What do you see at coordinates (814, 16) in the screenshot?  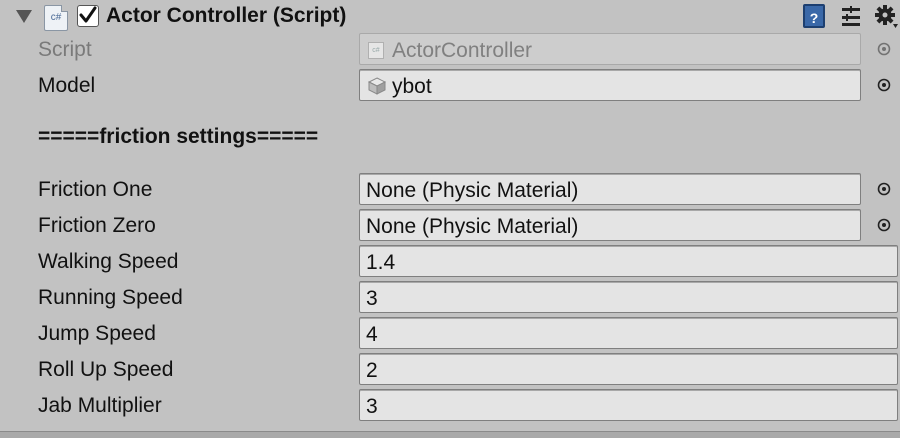 I see `help-book-icon: ?` at bounding box center [814, 16].